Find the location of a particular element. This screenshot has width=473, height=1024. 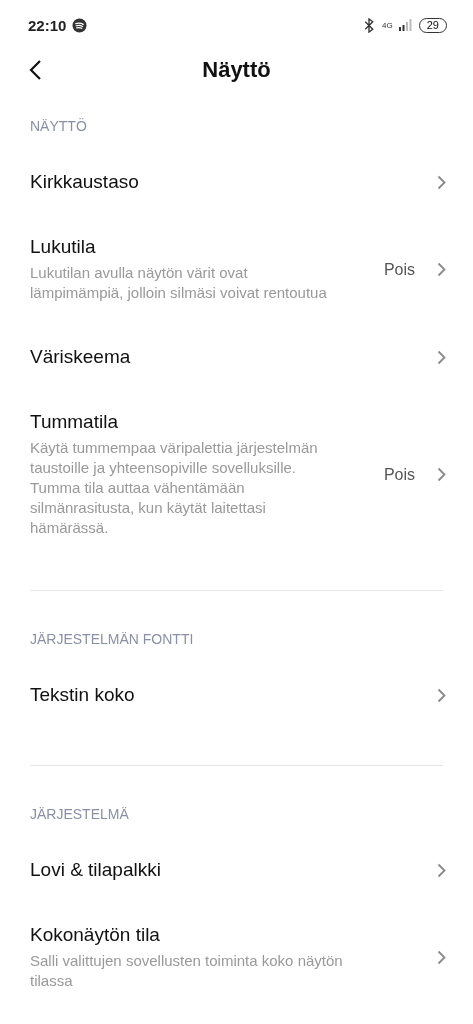

signal-icon is located at coordinates (405, 25).